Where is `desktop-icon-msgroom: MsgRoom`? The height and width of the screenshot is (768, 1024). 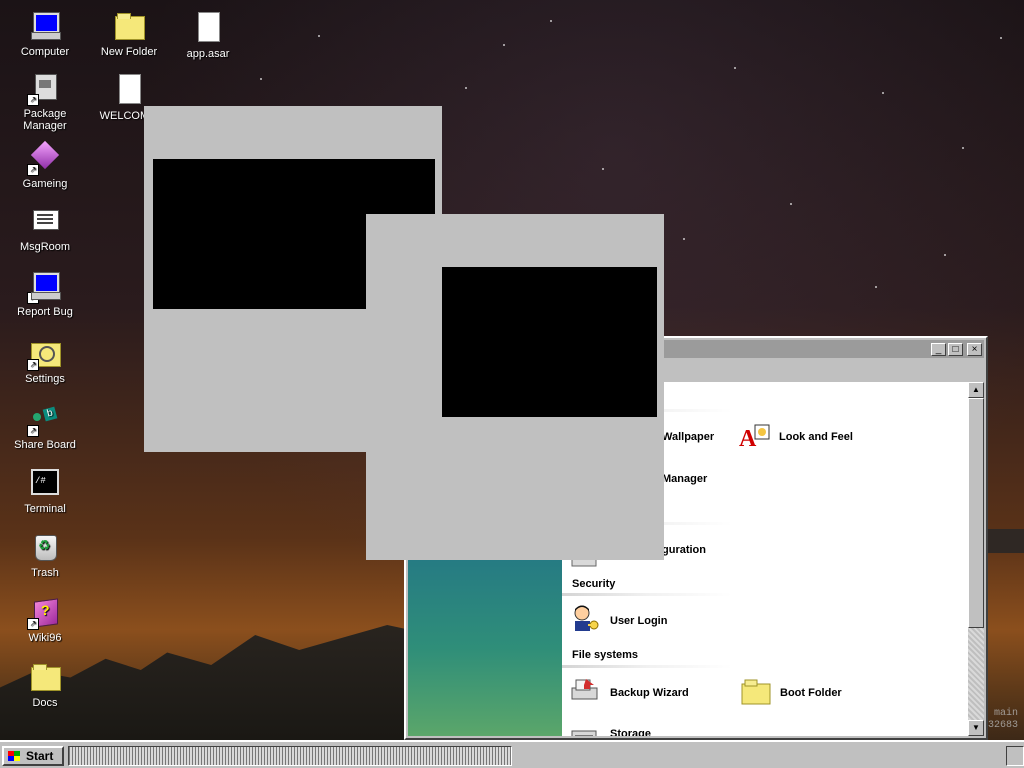
desktop-icon-msgroom: MsgRoom is located at coordinates (45, 229).